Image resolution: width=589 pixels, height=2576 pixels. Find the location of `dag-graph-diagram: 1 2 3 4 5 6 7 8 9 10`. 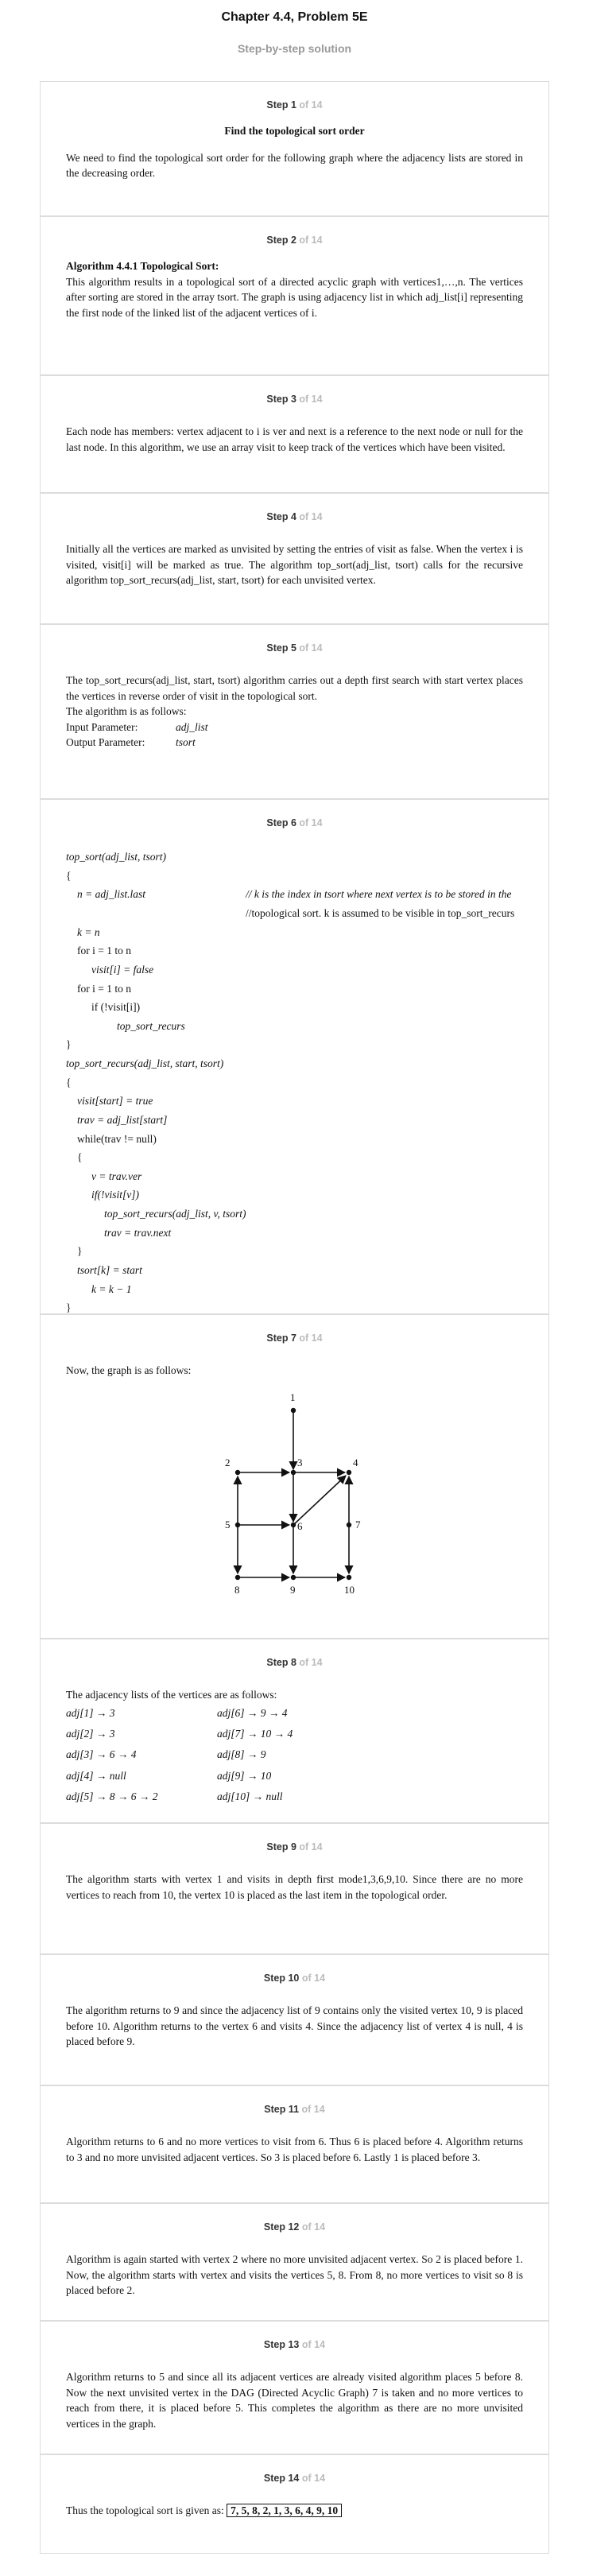

dag-graph-diagram: 1 2 3 4 5 6 7 8 9 10 is located at coordinates (293, 1494).